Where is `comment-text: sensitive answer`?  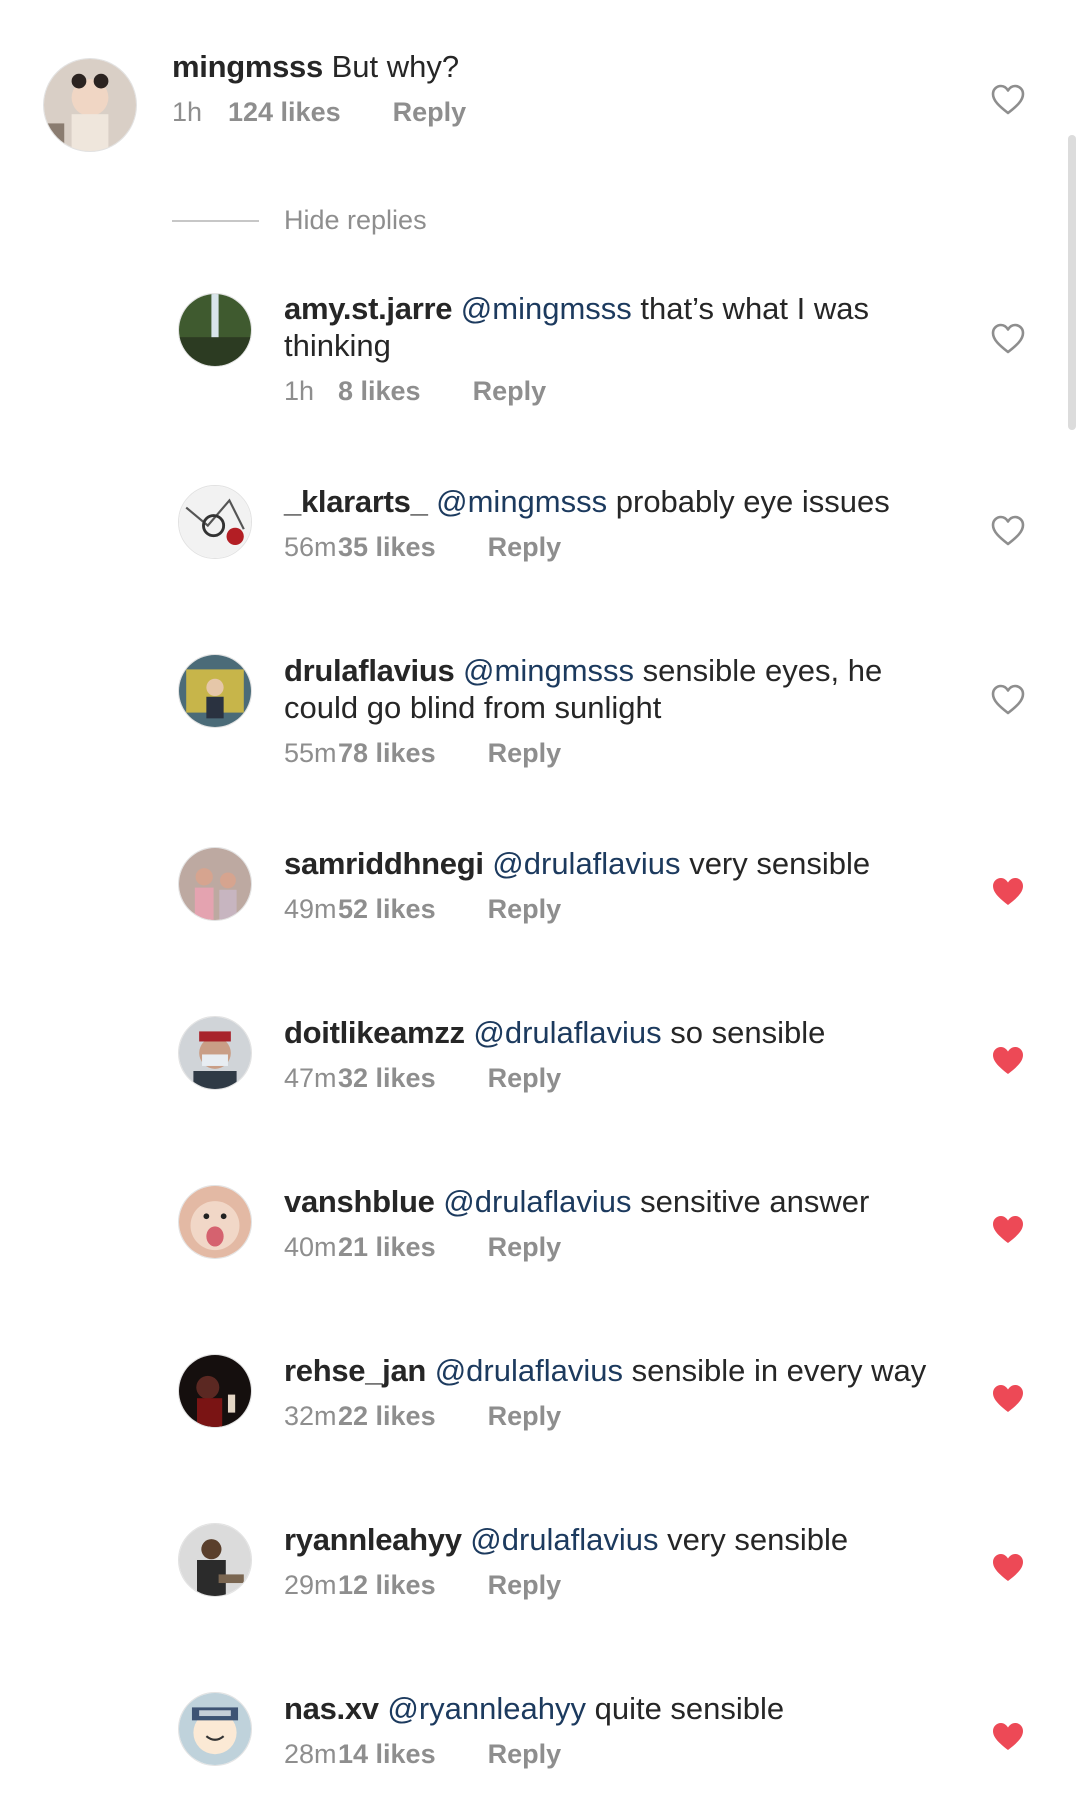 comment-text: sensitive answer is located at coordinates (755, 1201).